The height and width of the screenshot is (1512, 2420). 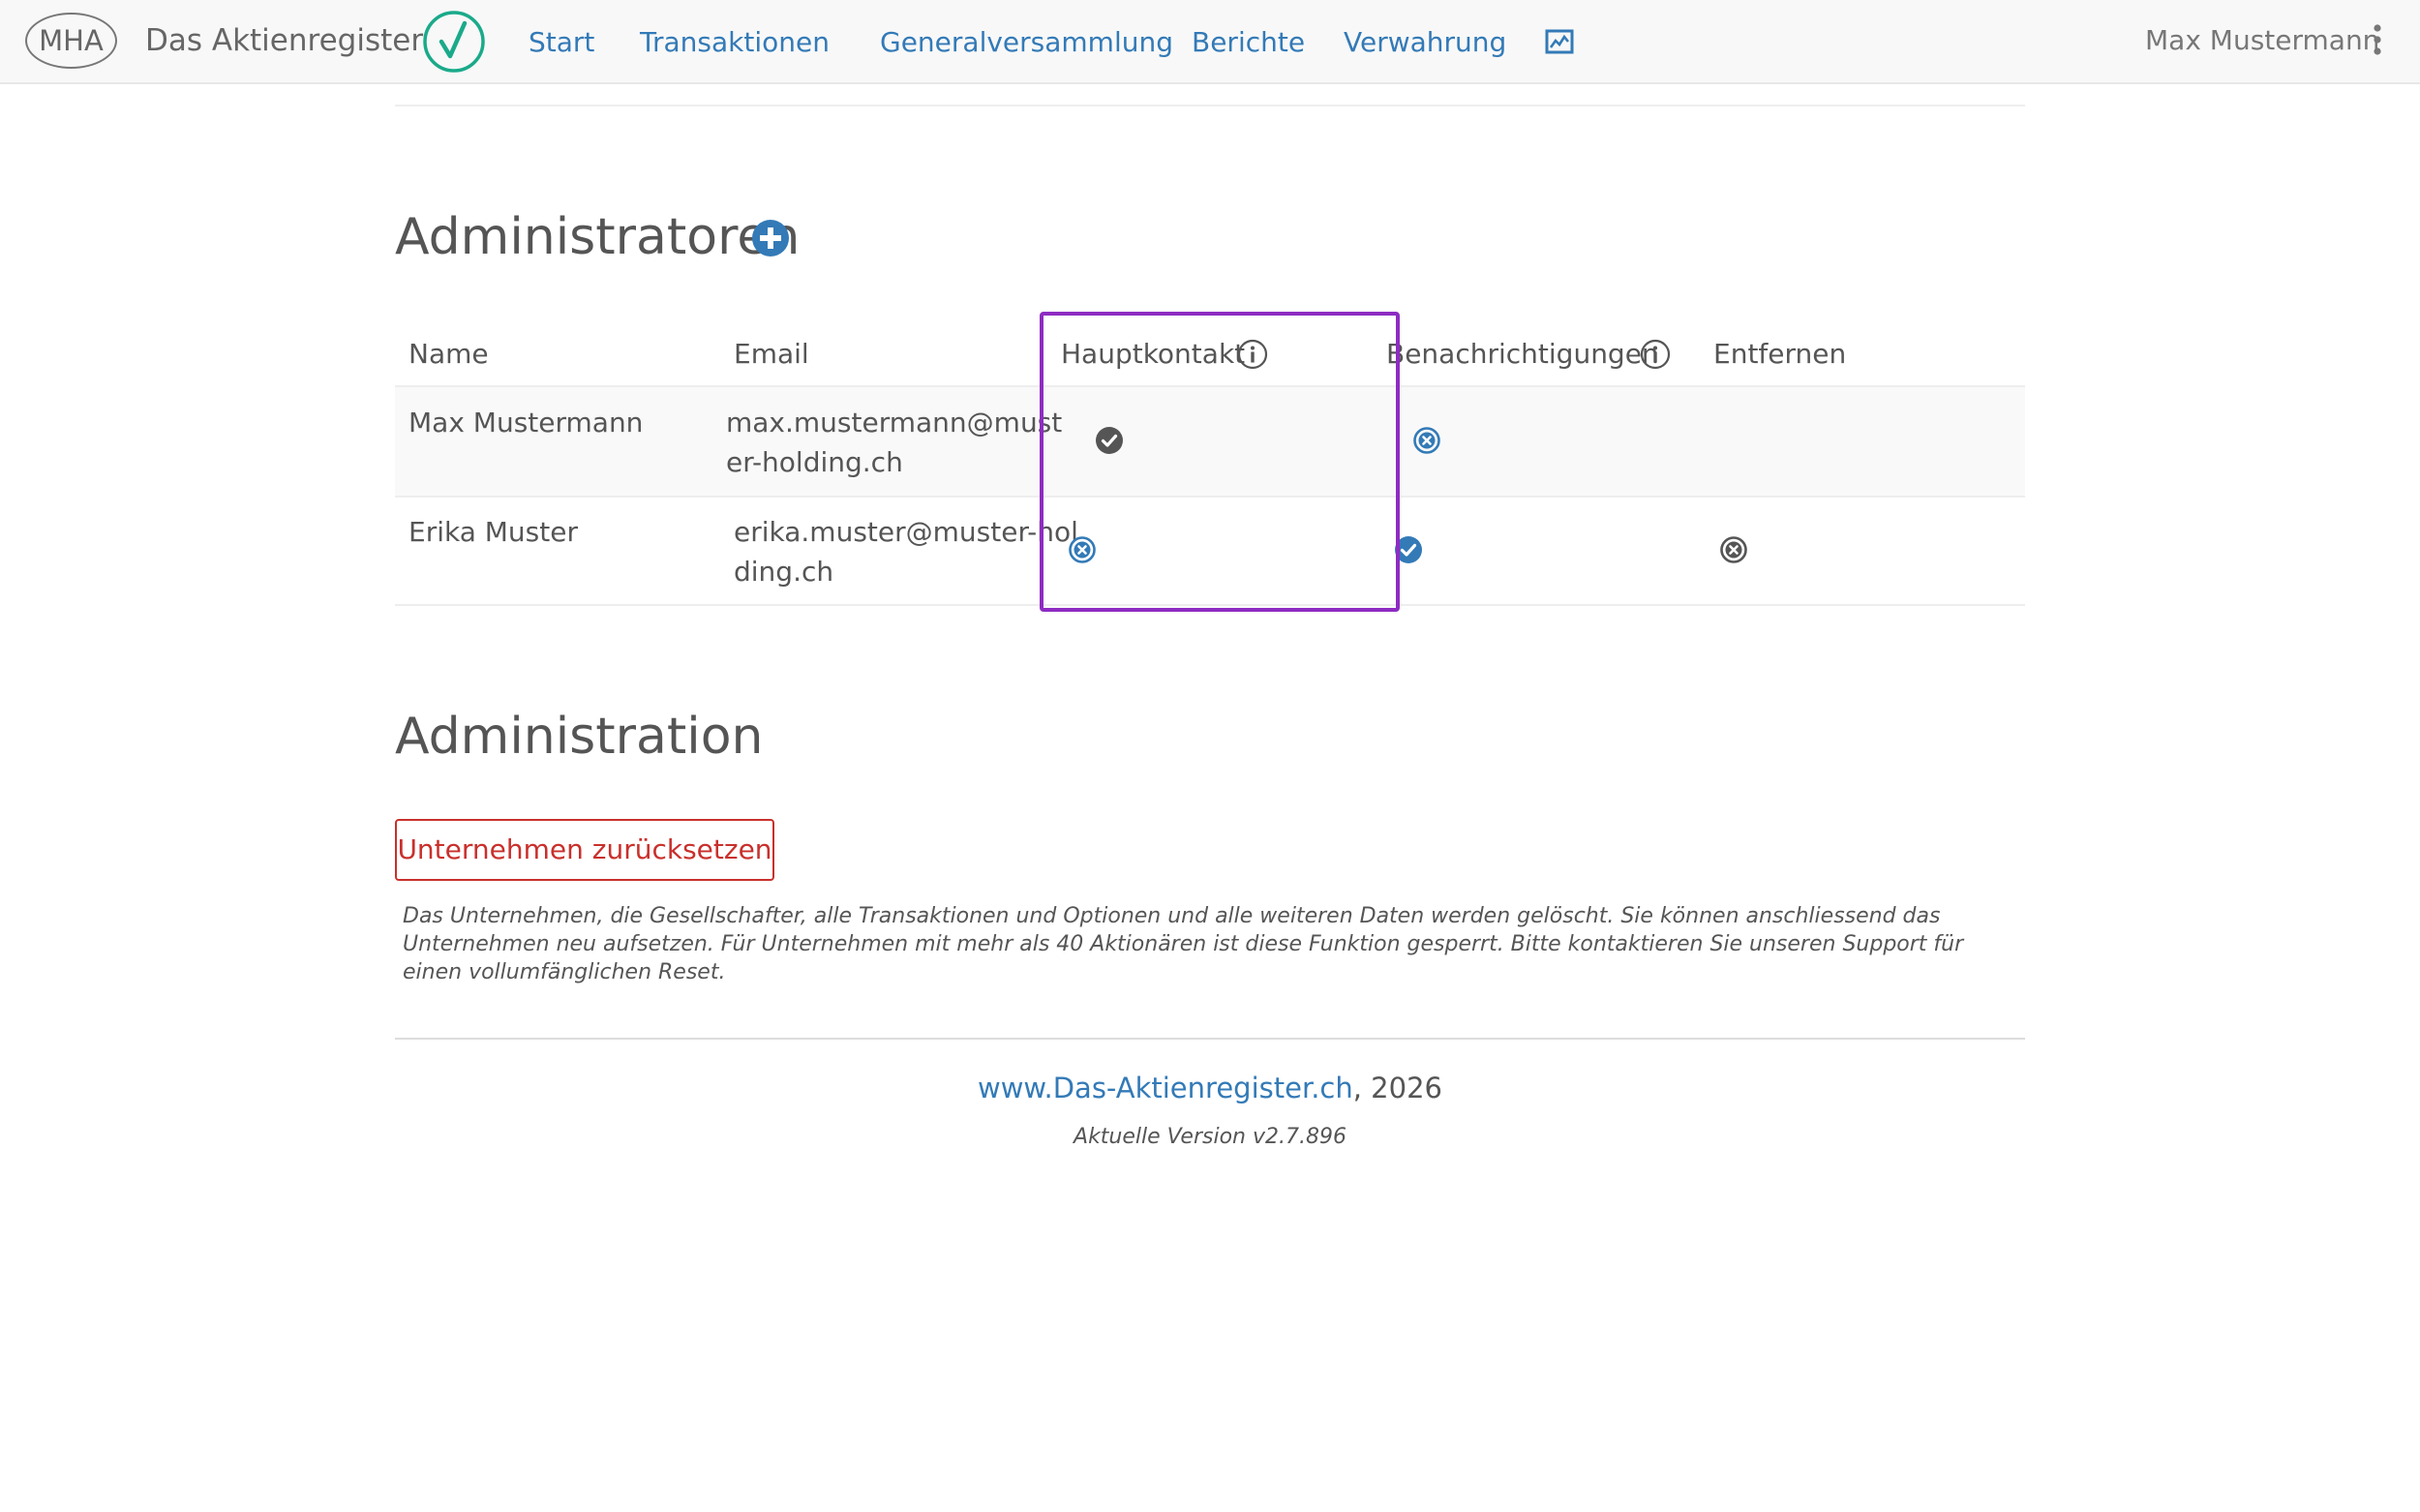 I want to click on add-admin-icon, so click(x=770, y=238).